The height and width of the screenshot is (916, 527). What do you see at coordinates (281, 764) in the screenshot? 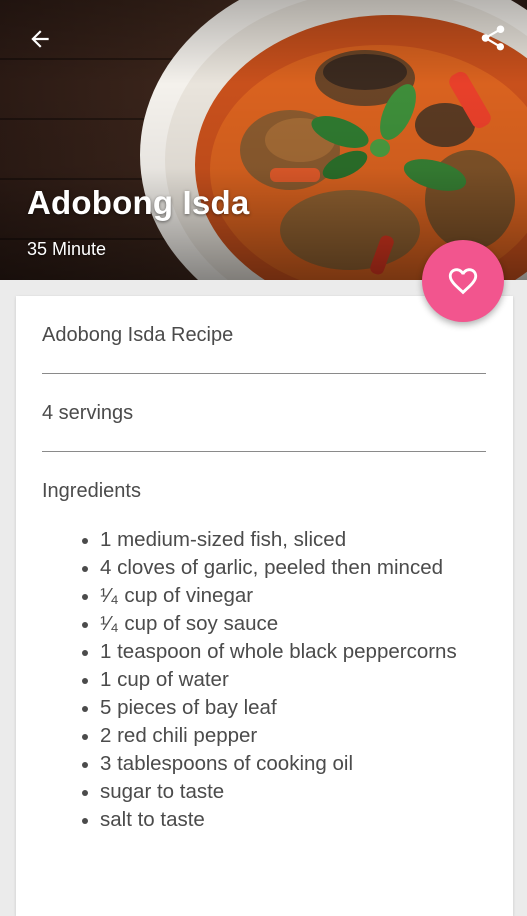
I see `ingredient-item: 3 tablespoons of cooking oil` at bounding box center [281, 764].